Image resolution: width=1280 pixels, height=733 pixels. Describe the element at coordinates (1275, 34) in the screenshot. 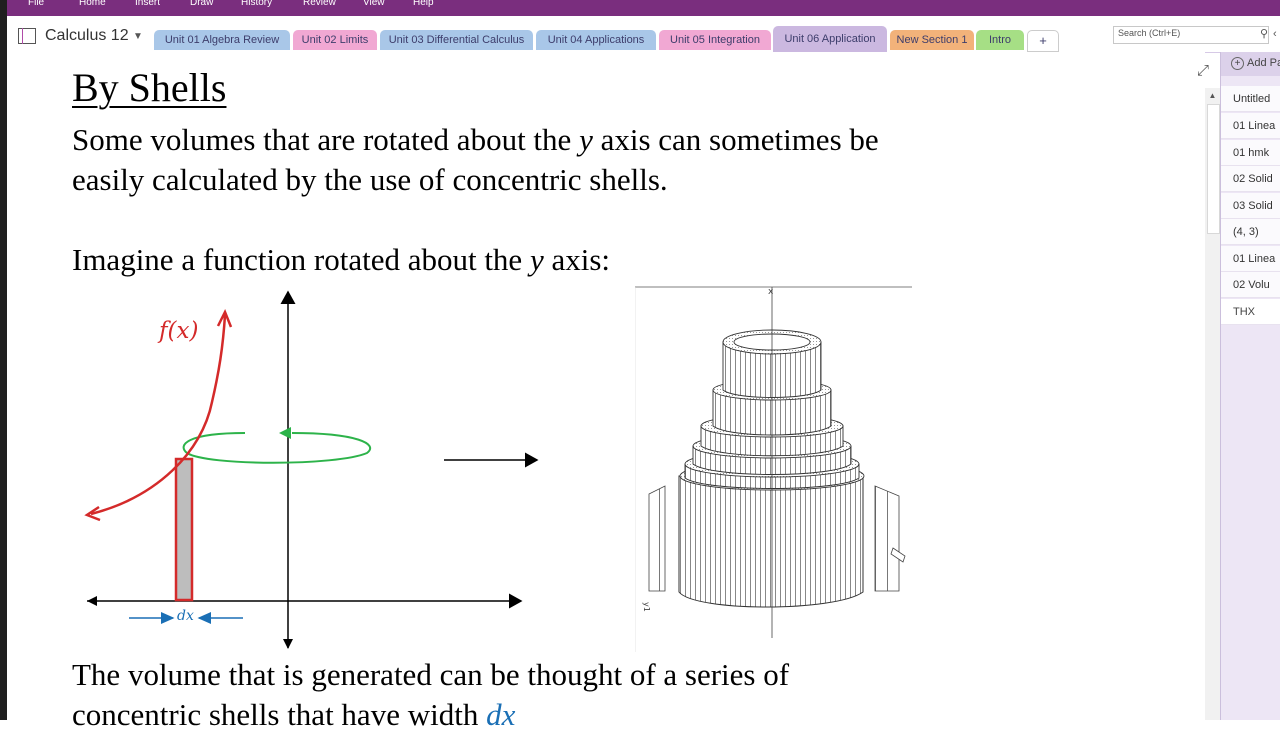

I see `chevron-left-icon: ‹` at that location.